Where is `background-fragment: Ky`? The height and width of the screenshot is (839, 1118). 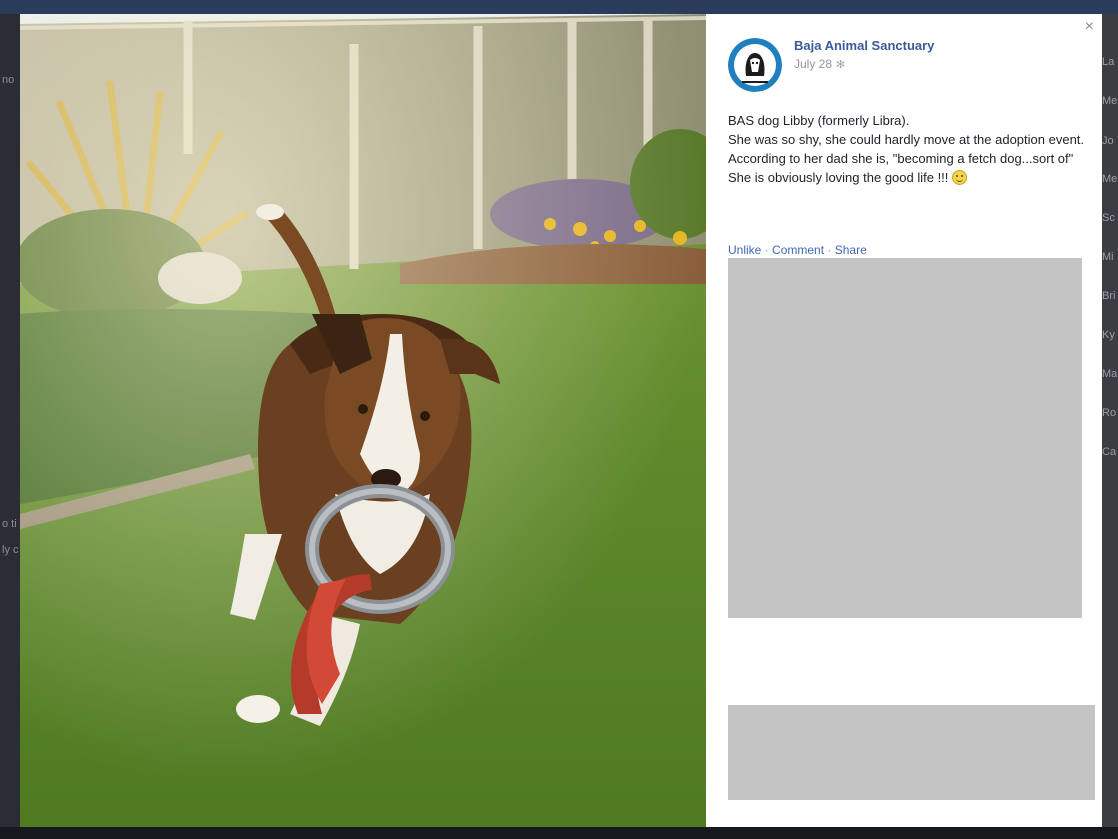 background-fragment: Ky is located at coordinates (1108, 335).